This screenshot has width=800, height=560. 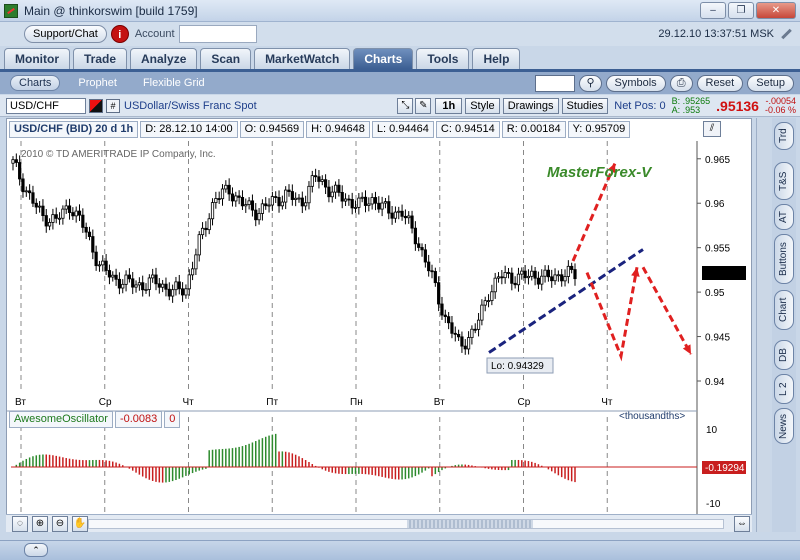 What do you see at coordinates (164, 58) in the screenshot?
I see `tab-analyze: Analyze` at bounding box center [164, 58].